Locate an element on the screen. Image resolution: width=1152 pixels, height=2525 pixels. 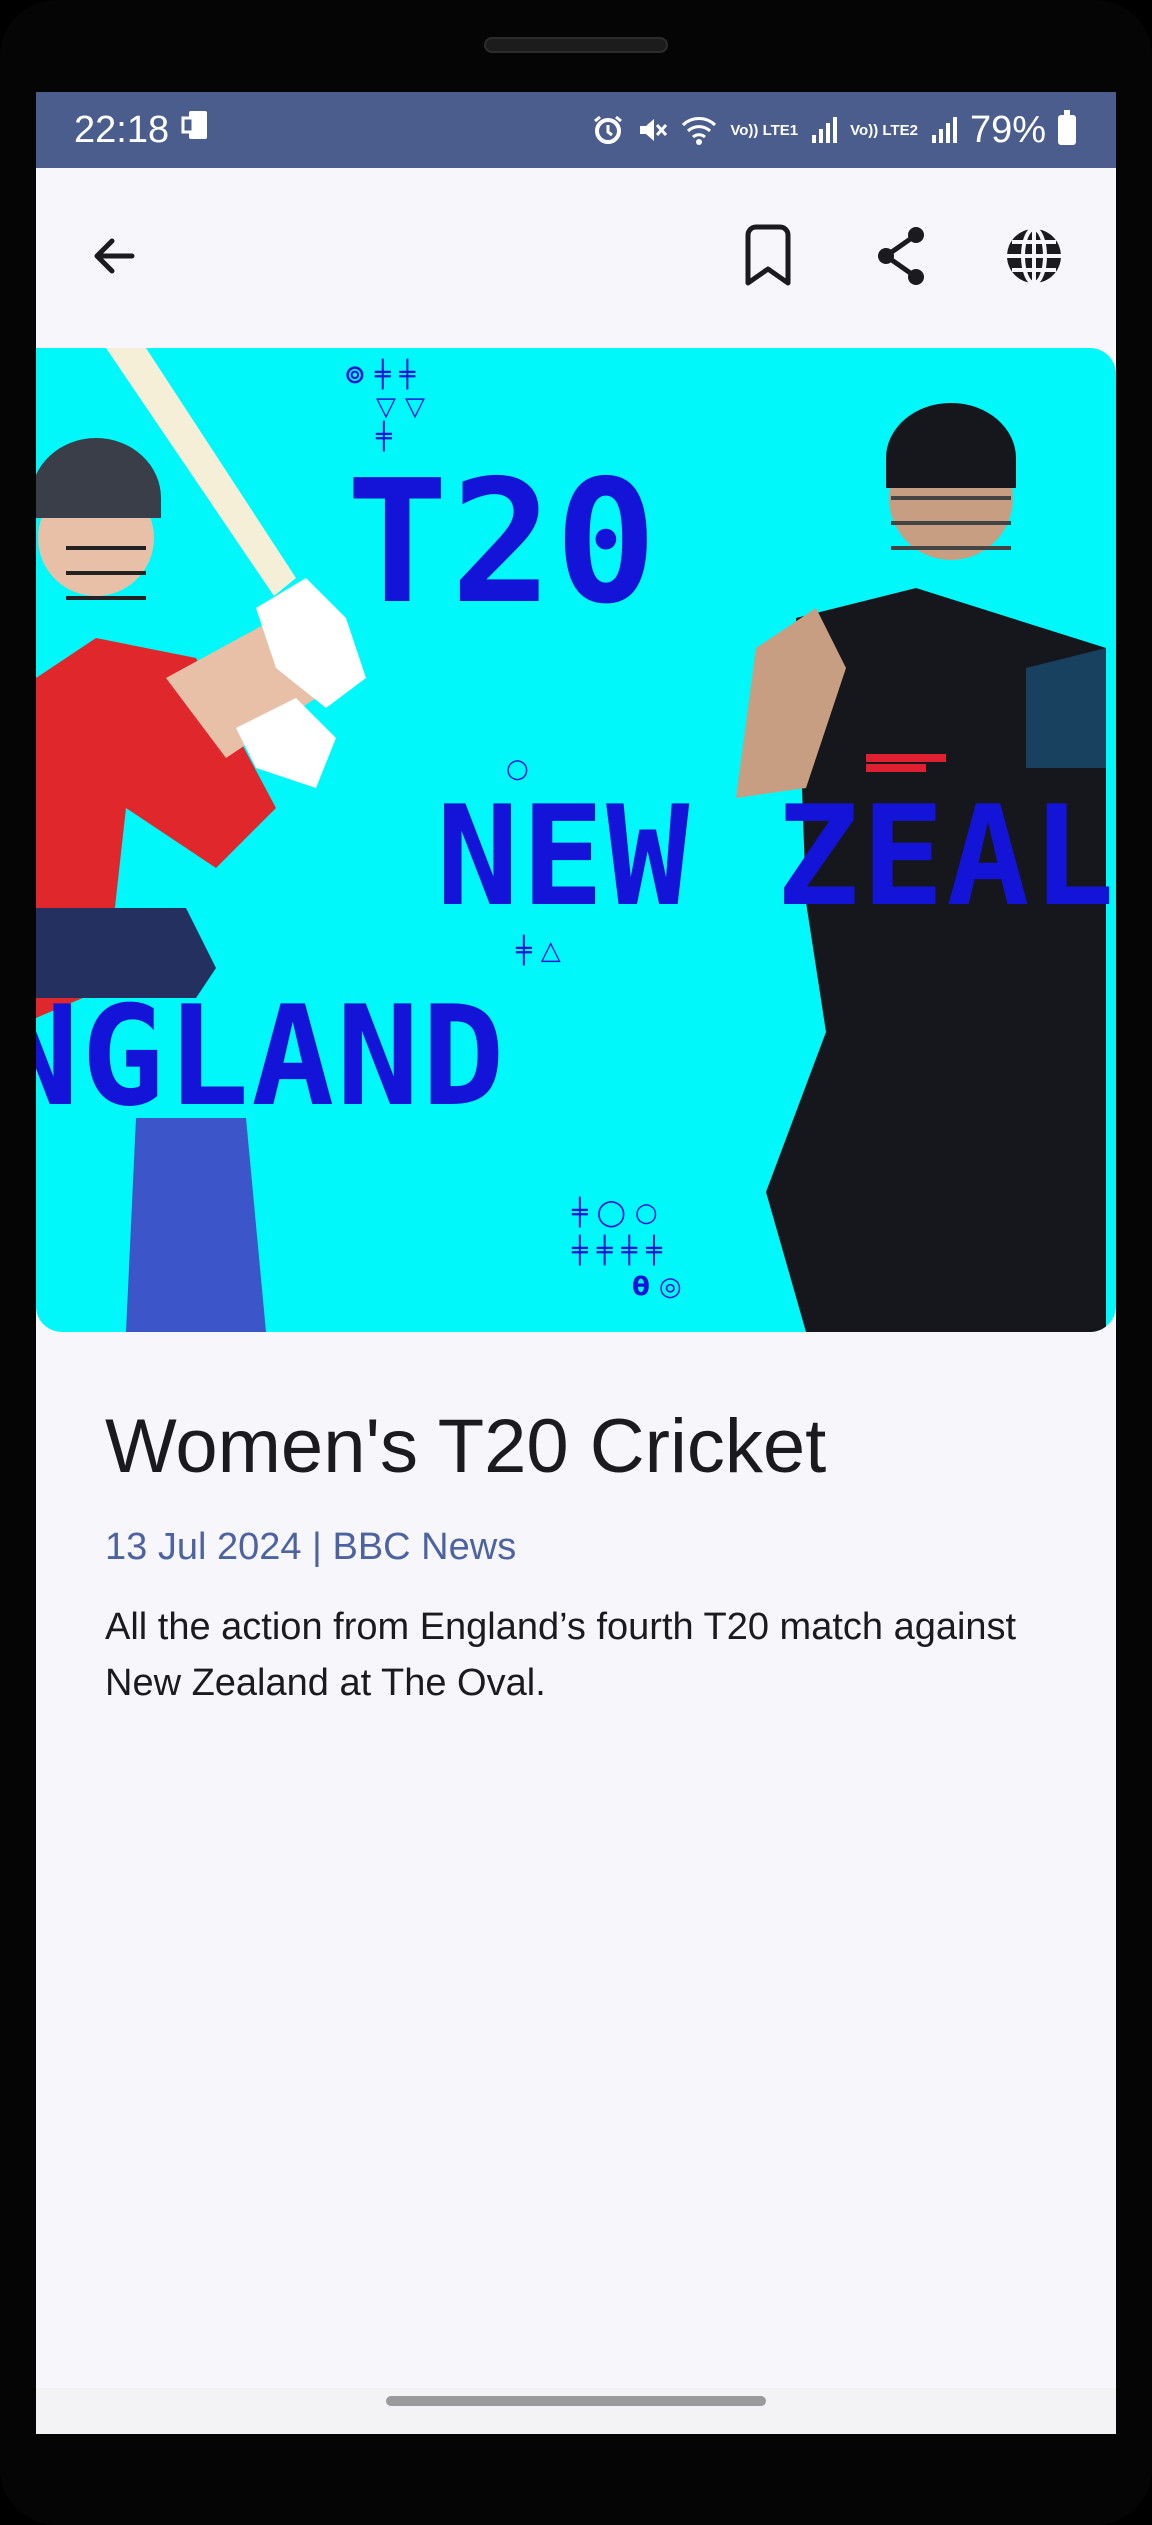
bookmark-icon is located at coordinates (768, 255).